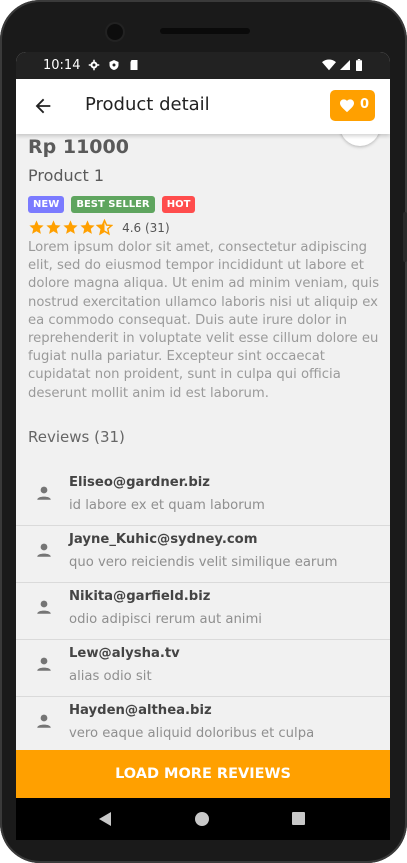  I want to click on share-fab, so click(360, 140).